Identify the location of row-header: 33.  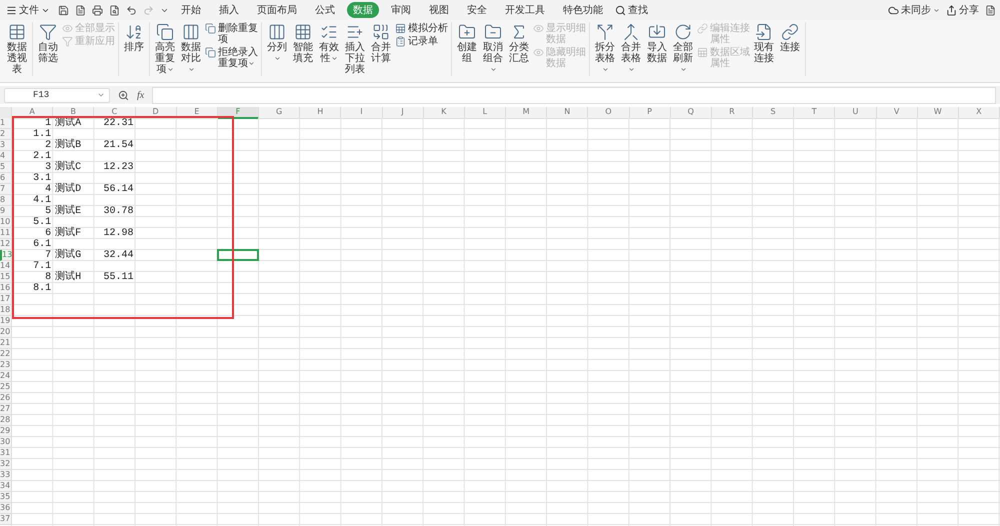
(6, 475).